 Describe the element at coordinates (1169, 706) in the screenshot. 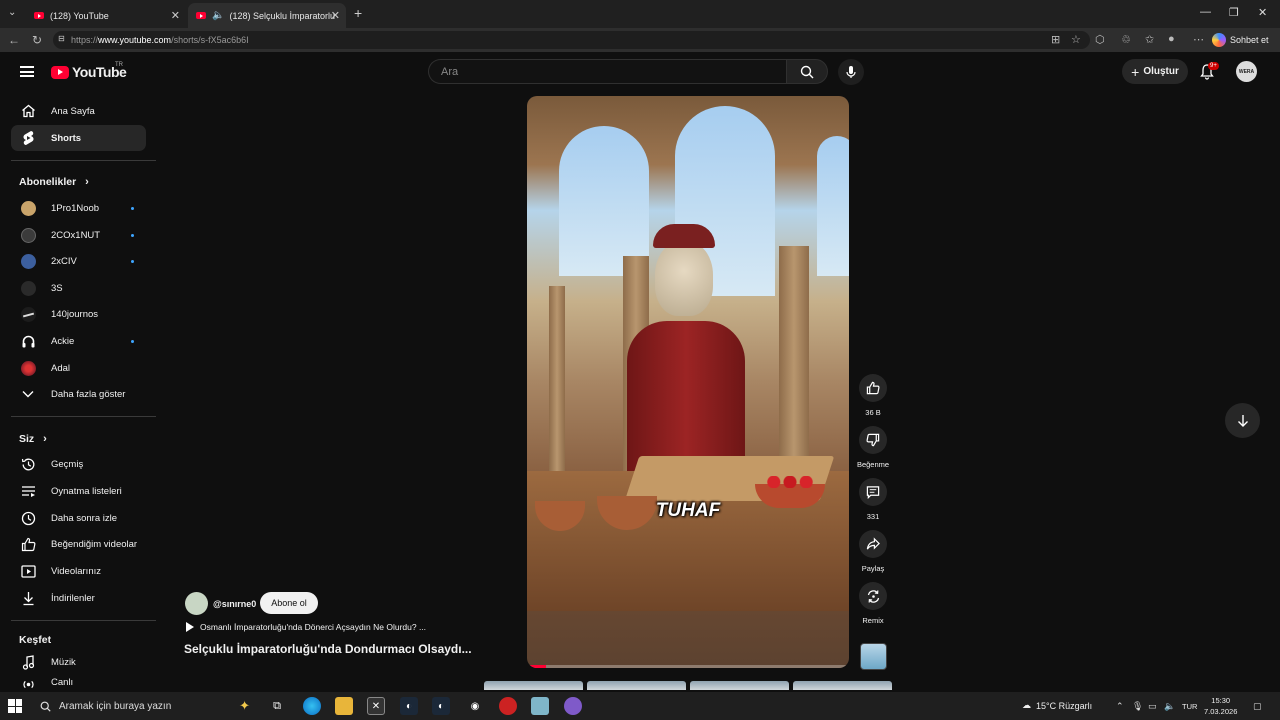

I see `volume-icon: 🔈` at that location.